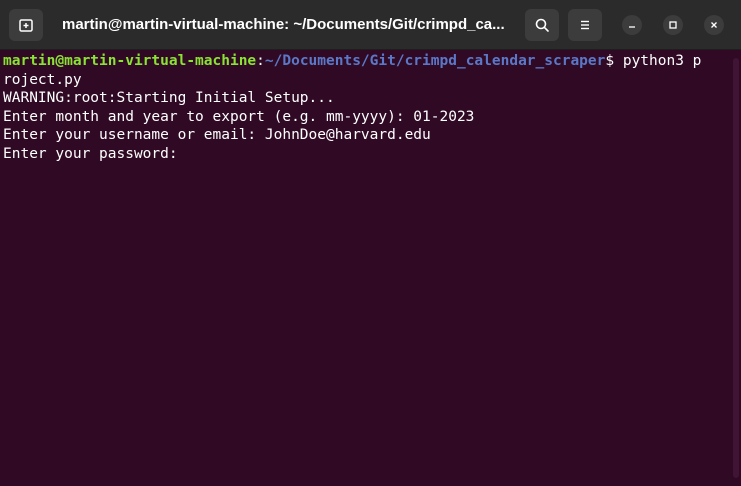 The width and height of the screenshot is (741, 486). Describe the element at coordinates (736, 268) in the screenshot. I see `scrollbar` at that location.